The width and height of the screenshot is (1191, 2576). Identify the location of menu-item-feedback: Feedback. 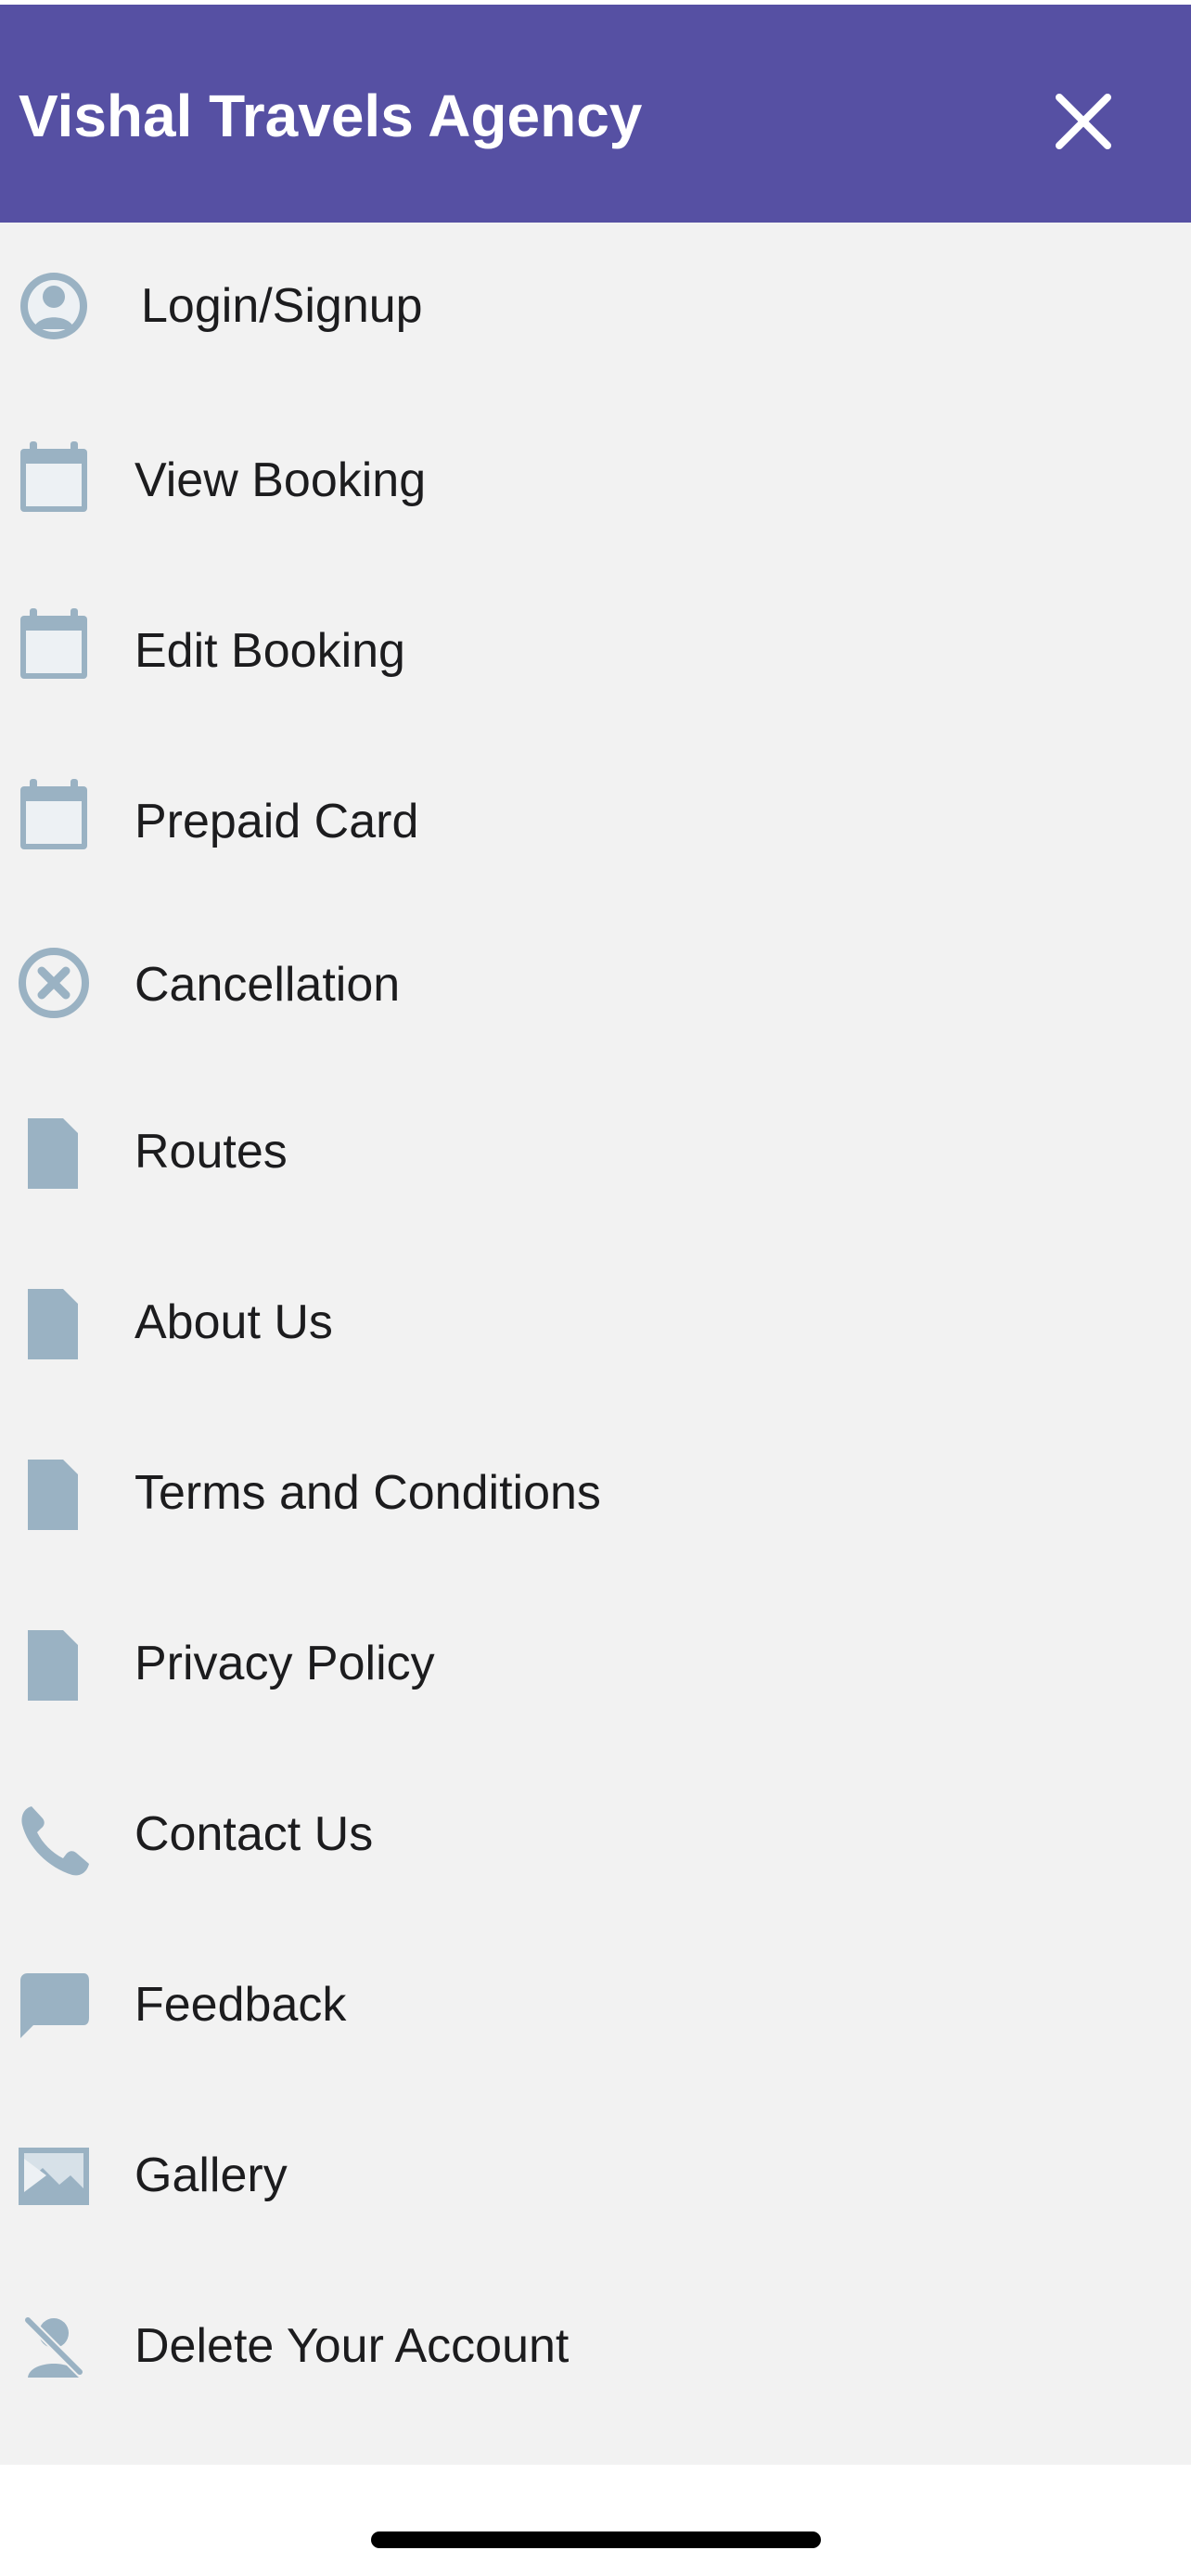
(595, 2014).